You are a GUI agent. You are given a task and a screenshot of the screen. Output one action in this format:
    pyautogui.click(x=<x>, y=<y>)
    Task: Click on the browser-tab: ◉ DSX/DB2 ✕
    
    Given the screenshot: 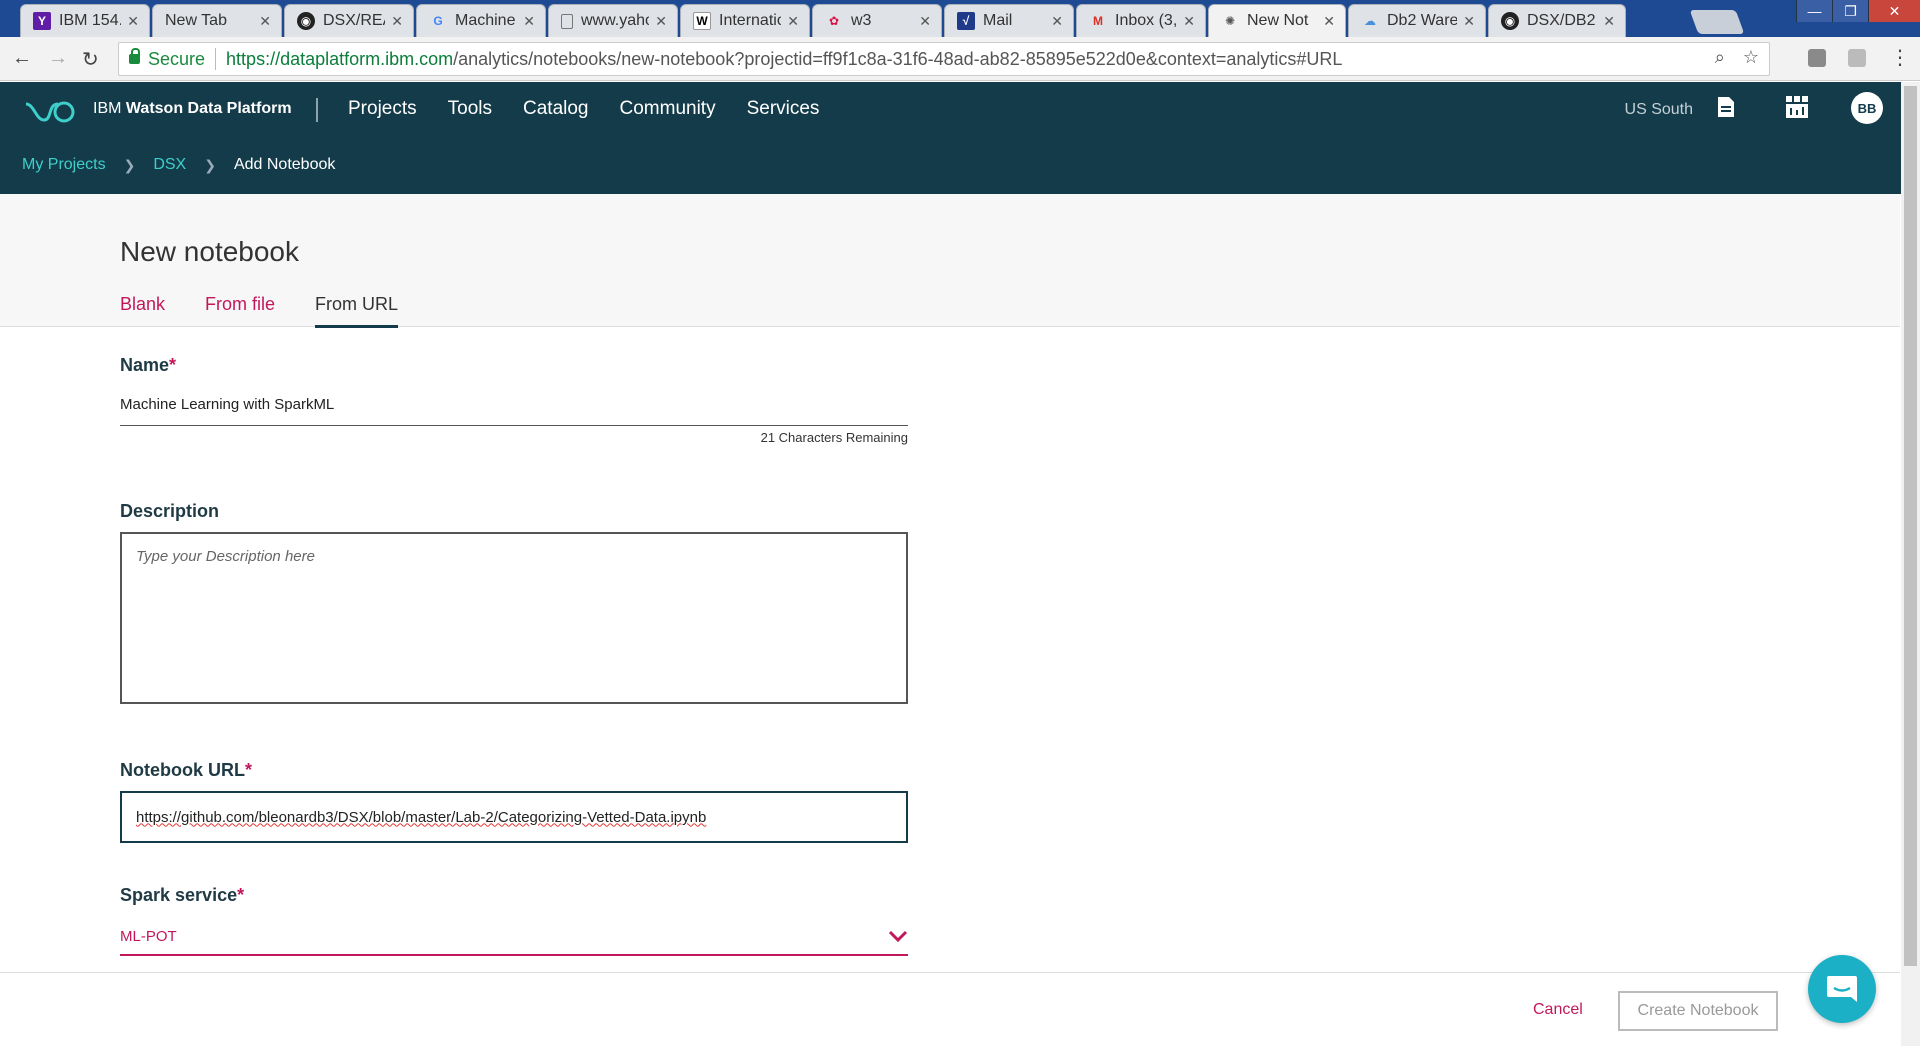 What is the action you would take?
    pyautogui.click(x=1557, y=20)
    